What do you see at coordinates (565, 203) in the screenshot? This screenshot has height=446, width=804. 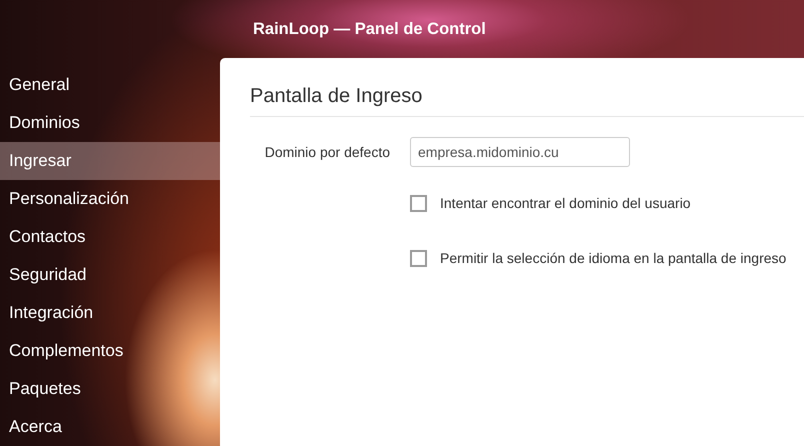 I see `checkbox-label: Intentar encontrar el dominio del usuario` at bounding box center [565, 203].